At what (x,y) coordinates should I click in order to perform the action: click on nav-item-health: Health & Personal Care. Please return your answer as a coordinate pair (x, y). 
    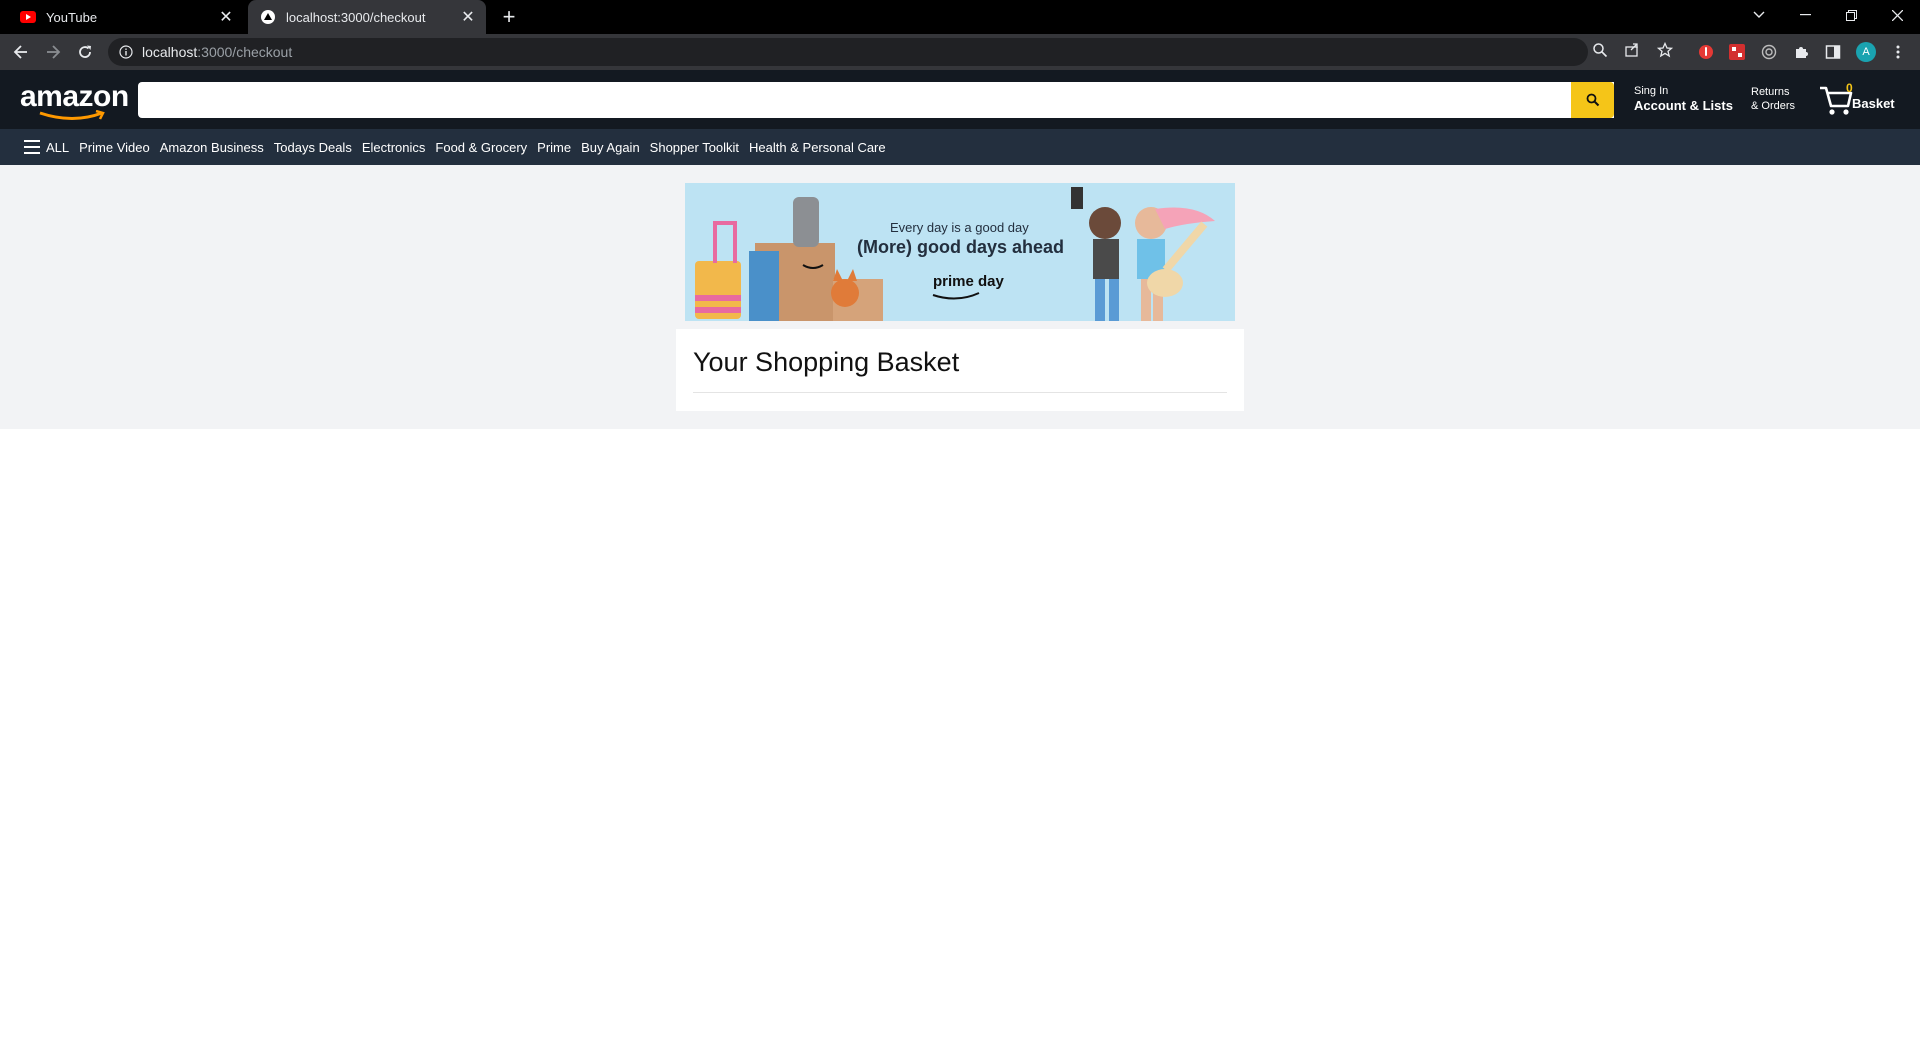
    Looking at the image, I should click on (817, 147).